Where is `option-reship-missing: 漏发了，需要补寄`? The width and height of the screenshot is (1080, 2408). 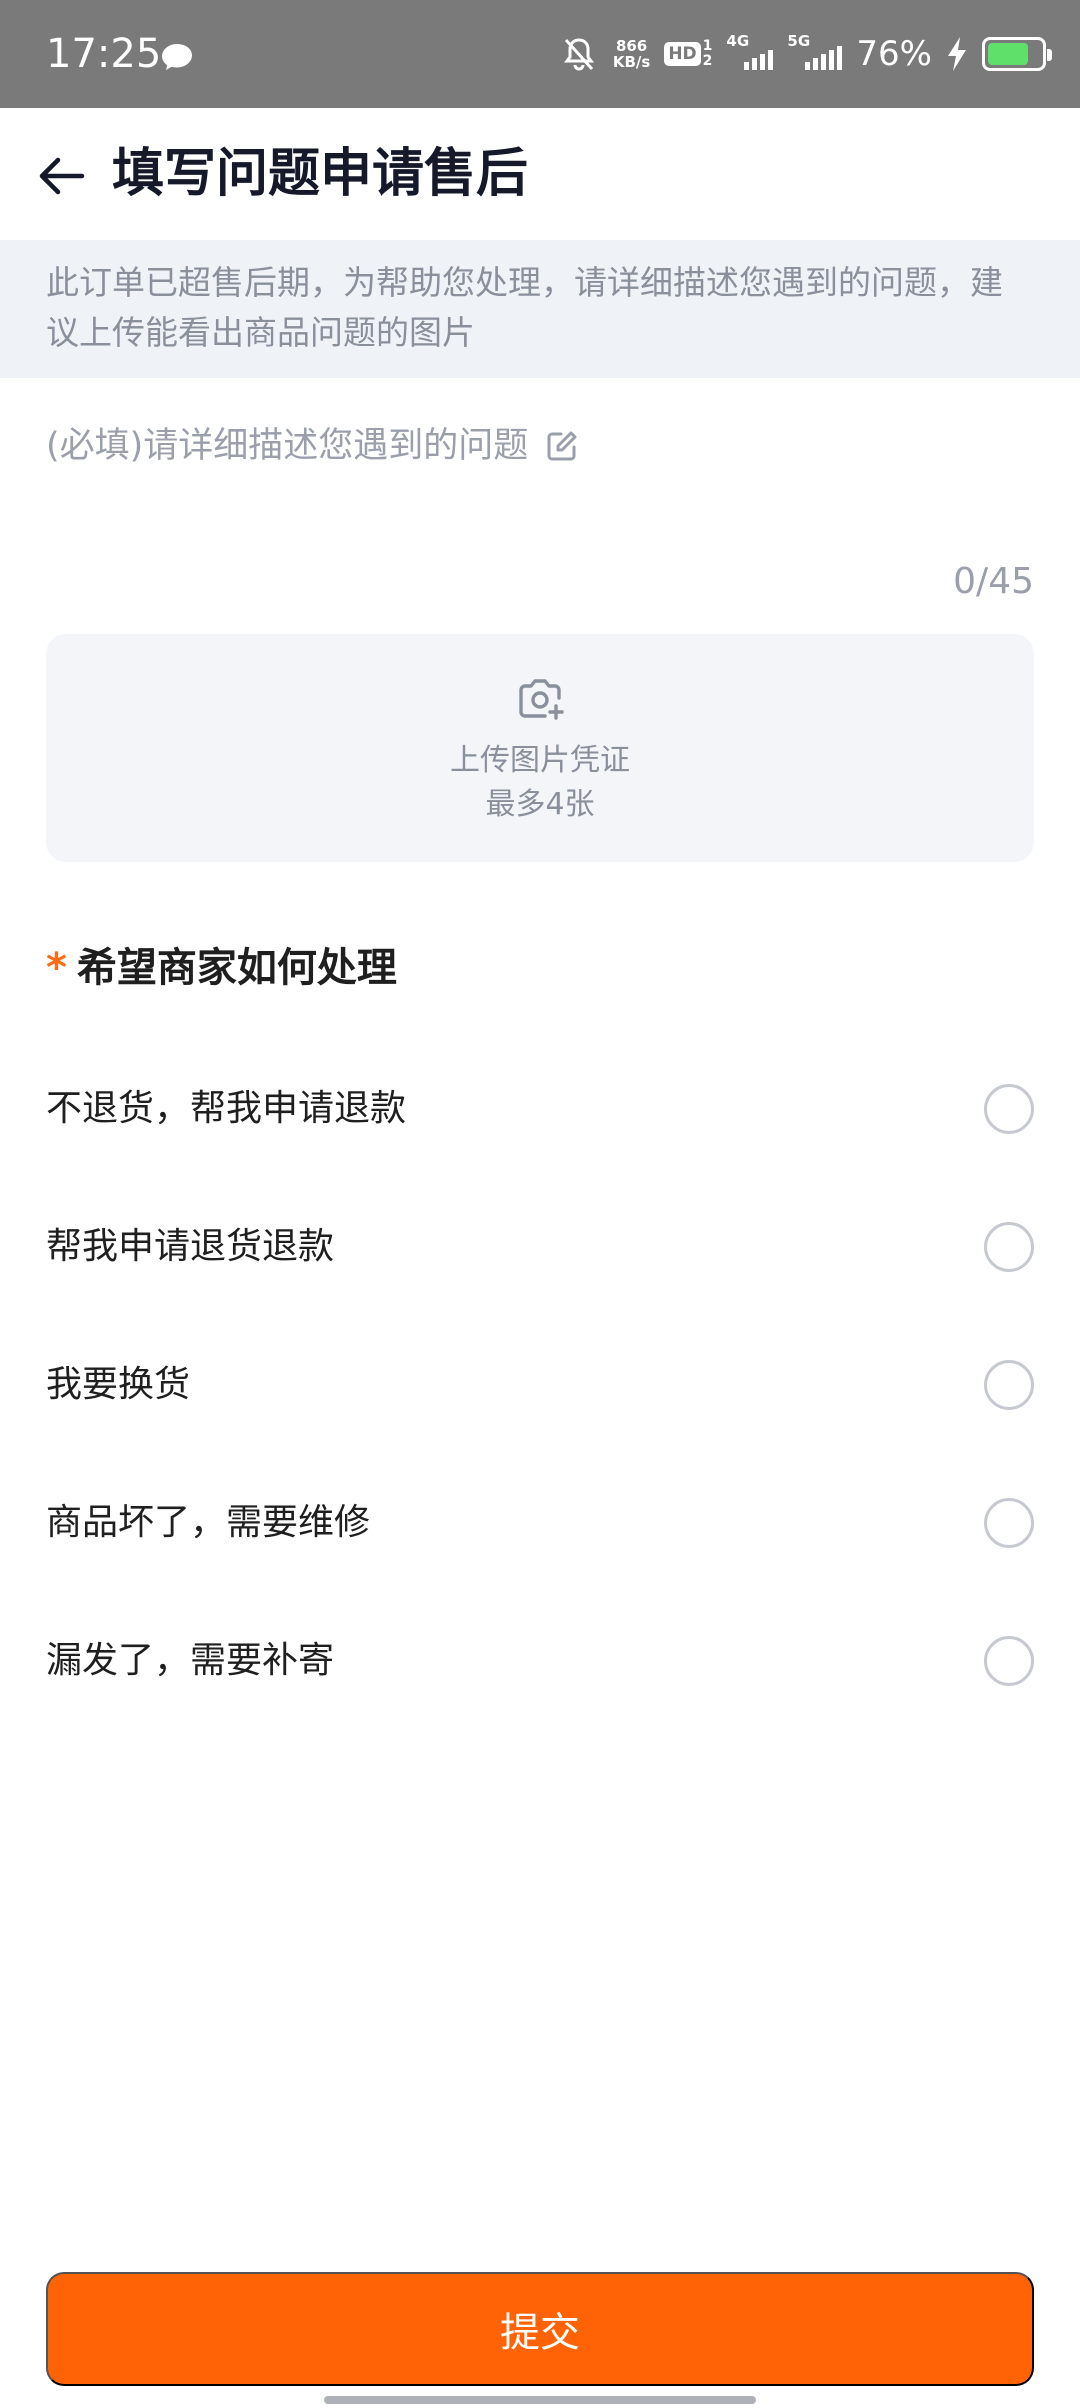 option-reship-missing: 漏发了，需要补寄 is located at coordinates (540, 1661).